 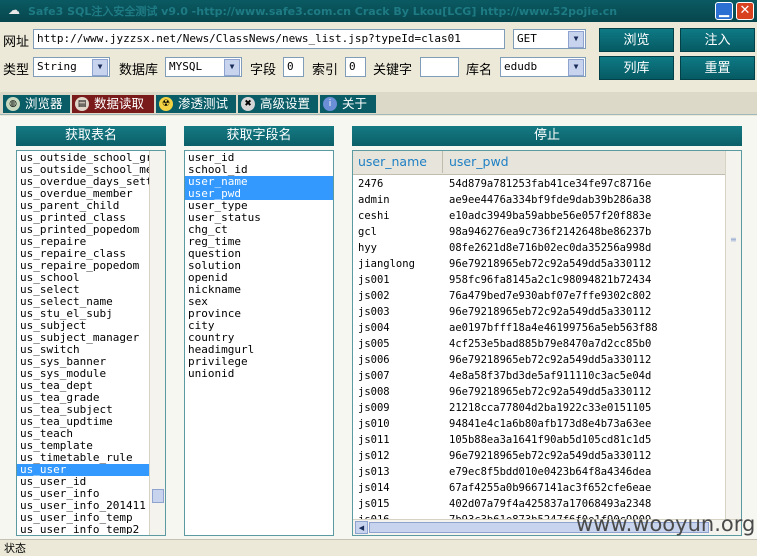 I want to click on table-row: js014 67af4255a0b9667141ac3f652cfe6eae, so click(x=539, y=488).